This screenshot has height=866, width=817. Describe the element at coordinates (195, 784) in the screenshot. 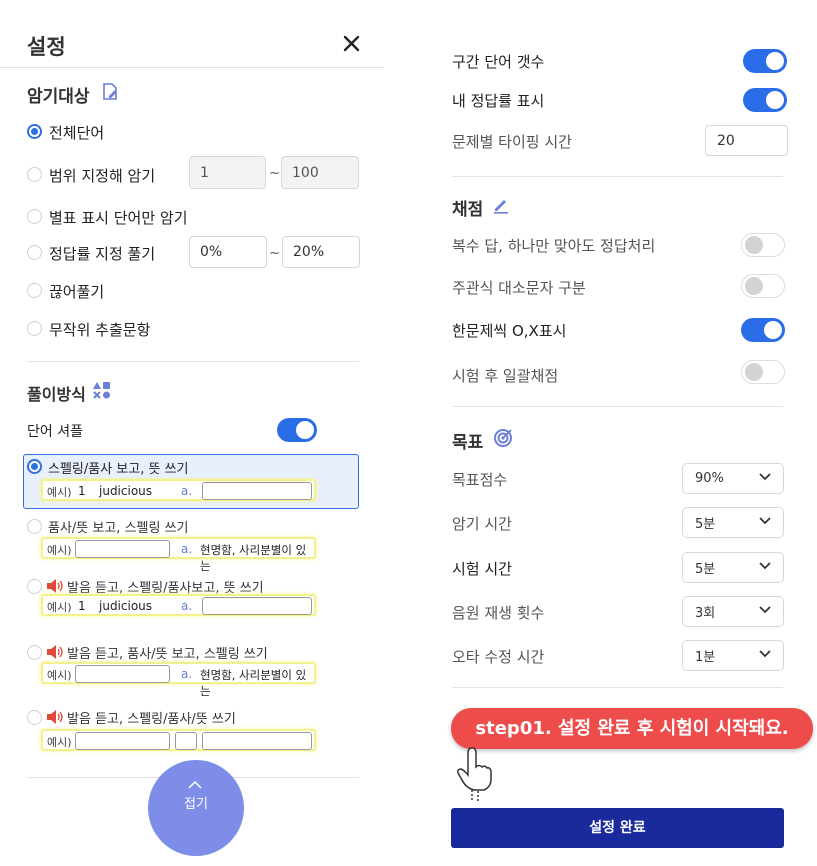

I see `chevron-up-icon` at that location.